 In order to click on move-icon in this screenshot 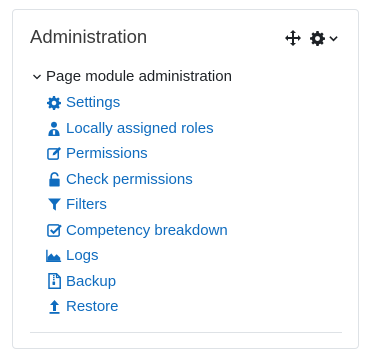, I will do `click(293, 38)`.